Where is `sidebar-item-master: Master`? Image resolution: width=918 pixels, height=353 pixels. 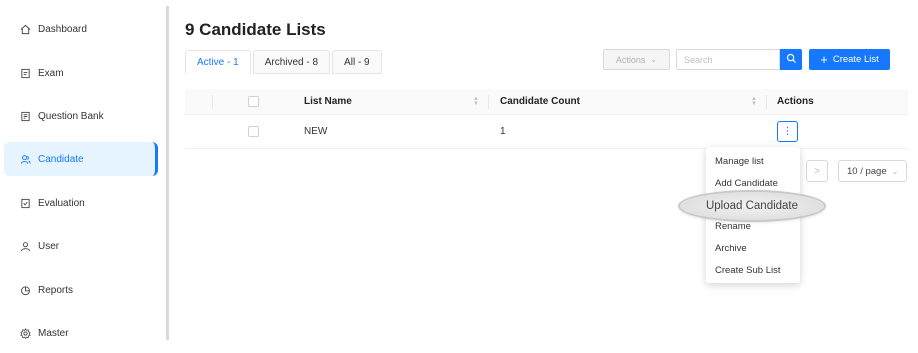
sidebar-item-master: Master is located at coordinates (81, 333).